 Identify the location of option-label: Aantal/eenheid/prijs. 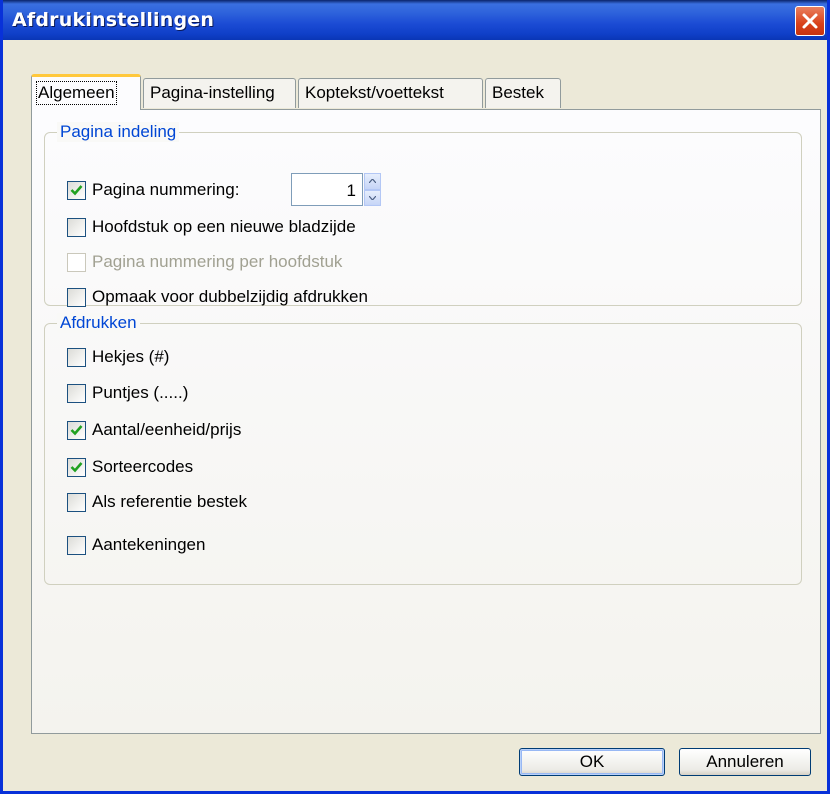
(167, 429).